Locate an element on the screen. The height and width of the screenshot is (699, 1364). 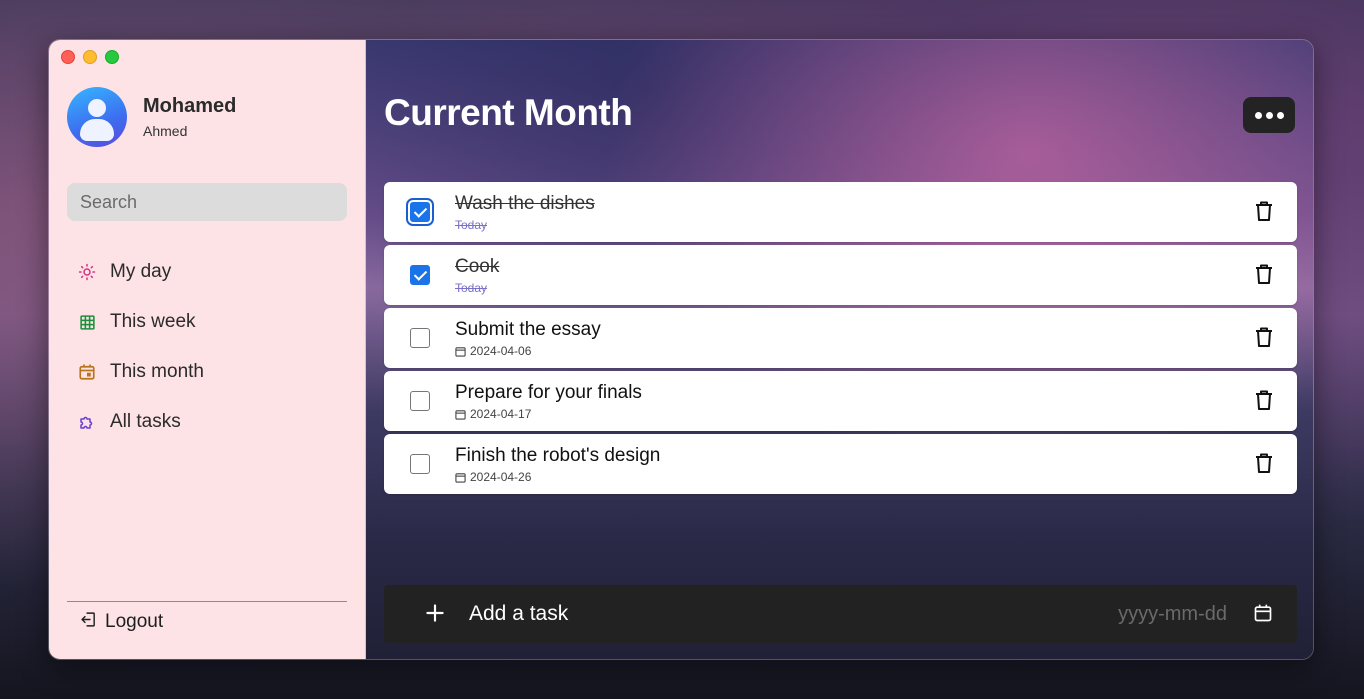
task-item: Submit the essay 2024-04-06 is located at coordinates (840, 338).